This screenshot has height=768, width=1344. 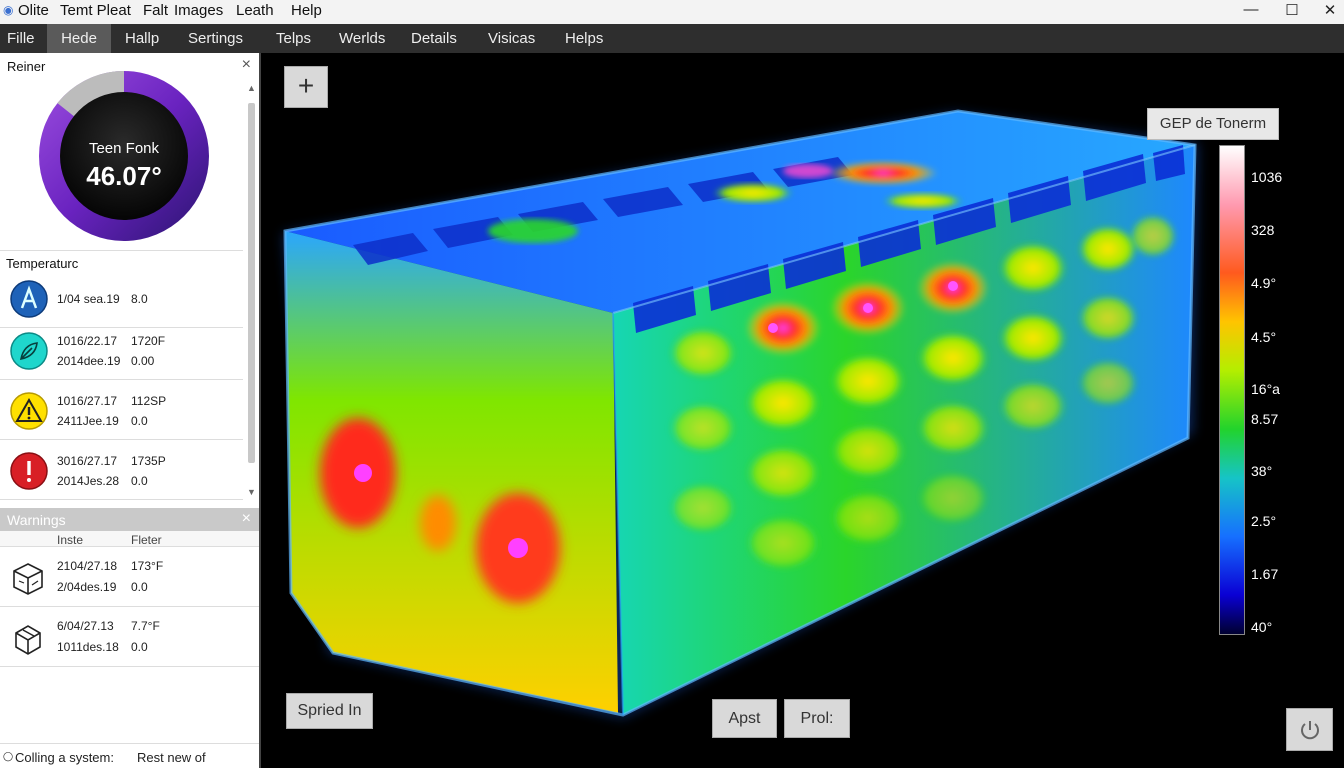 I want to click on app-logo-icon: ◉, so click(x=8, y=10).